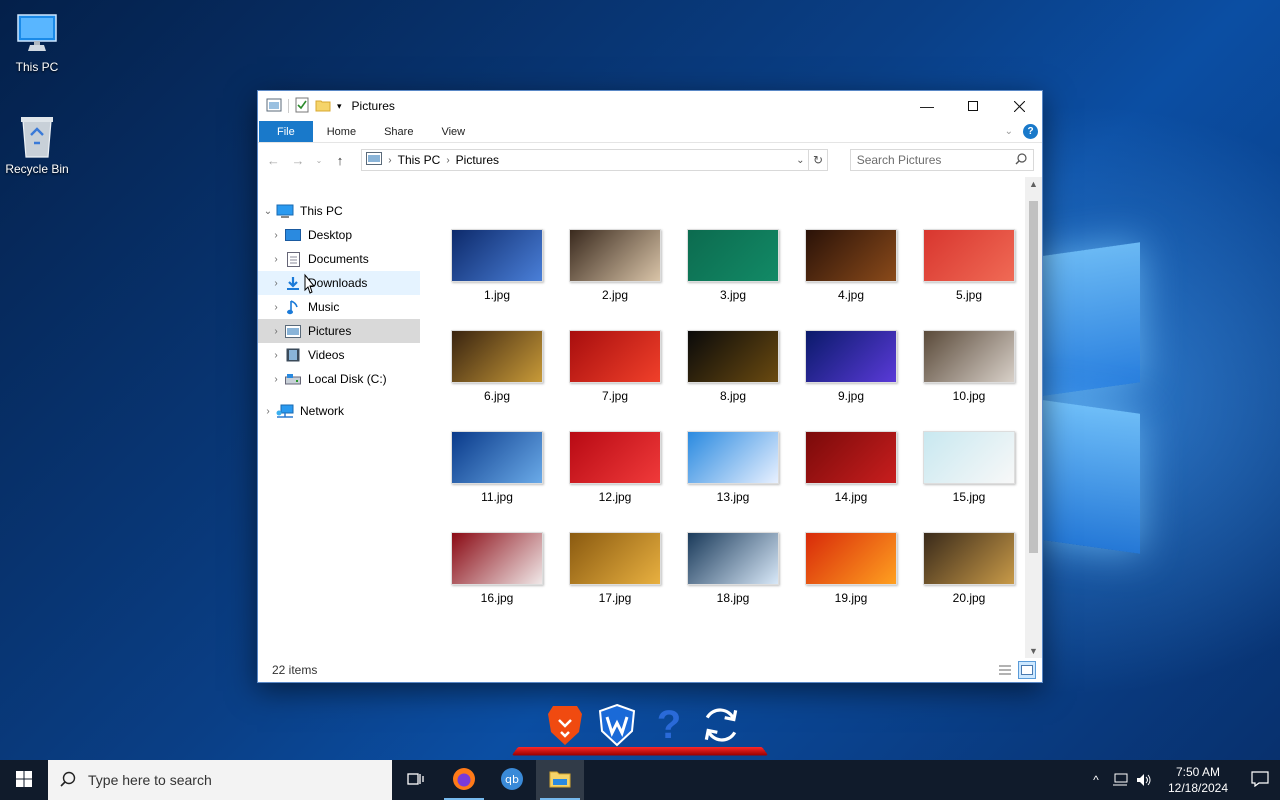 The width and height of the screenshot is (1280, 800). Describe the element at coordinates (1005, 670) in the screenshot. I see `details-view-icon` at that location.